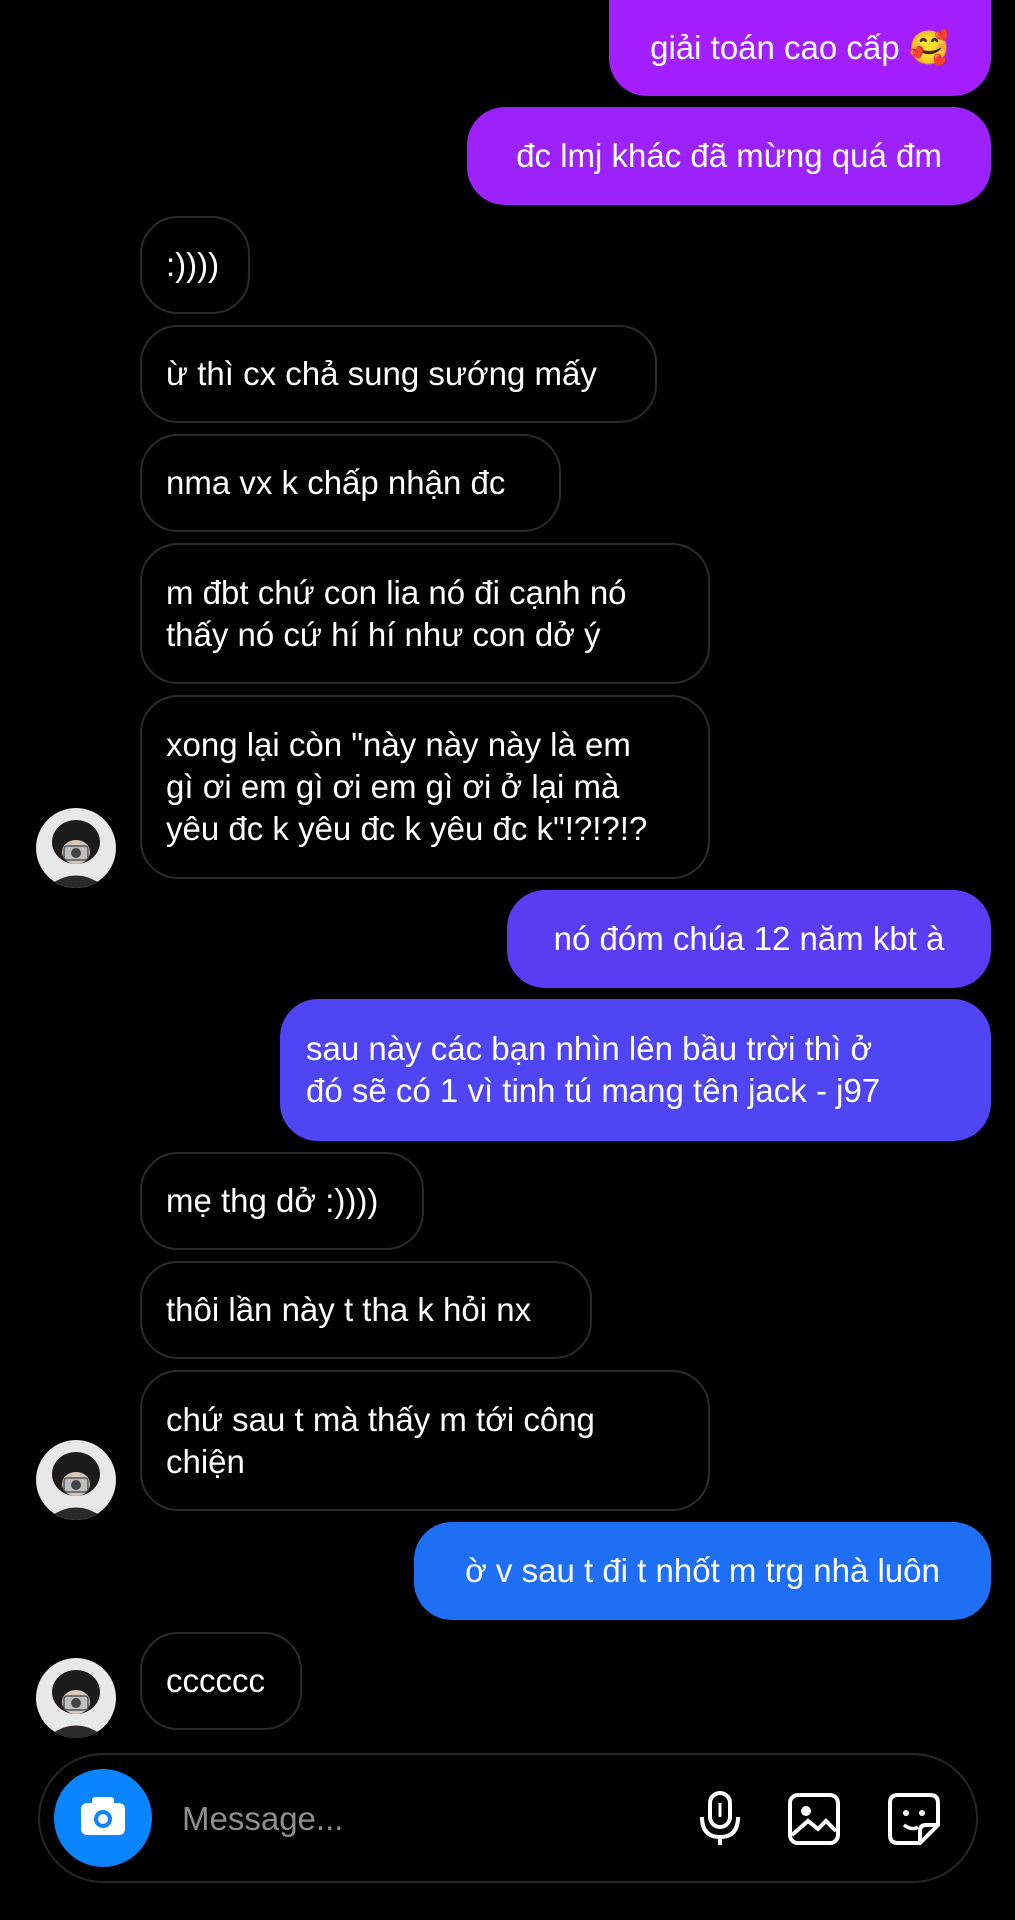 This screenshot has width=1015, height=1920. I want to click on message-bubble-outgoing: ờ v sau t đi t nhốt m trg nhà luôn, so click(702, 1571).